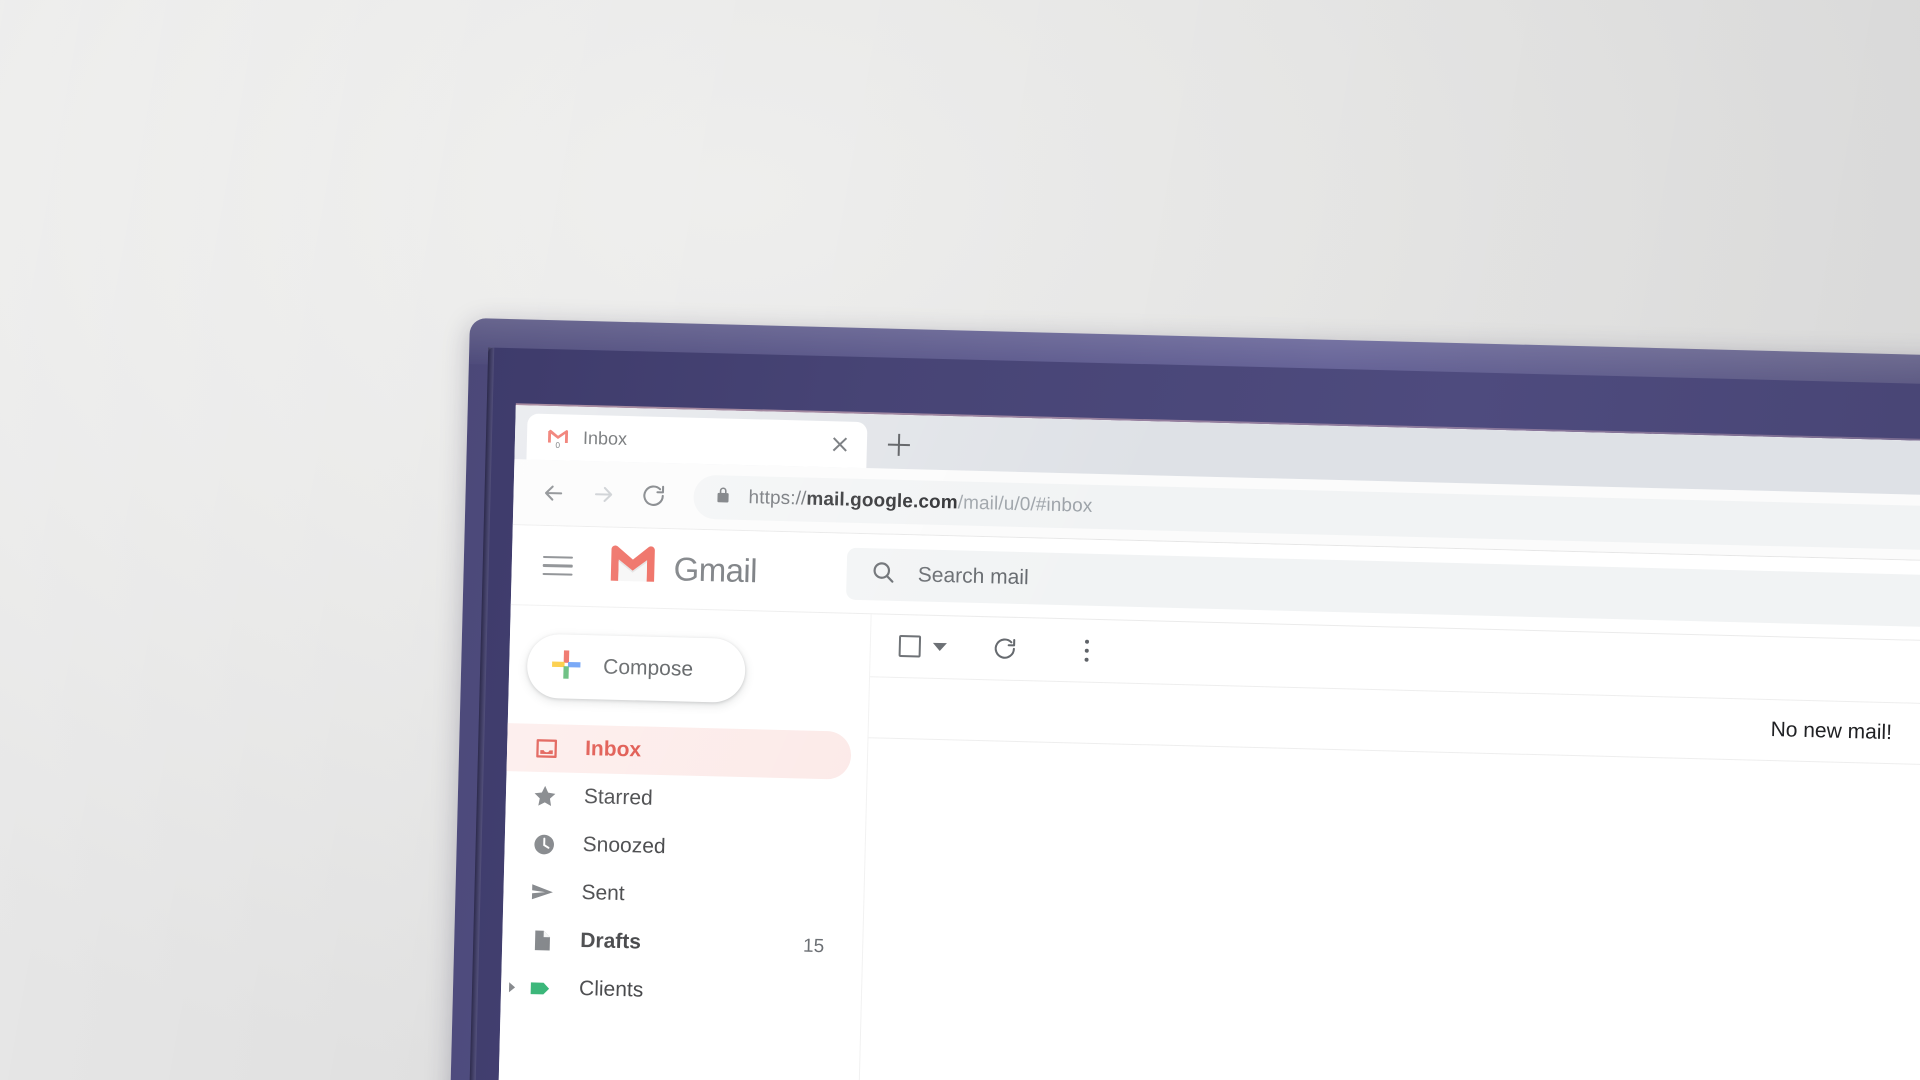 This screenshot has height=1080, width=1920. I want to click on clock-icon, so click(543, 844).